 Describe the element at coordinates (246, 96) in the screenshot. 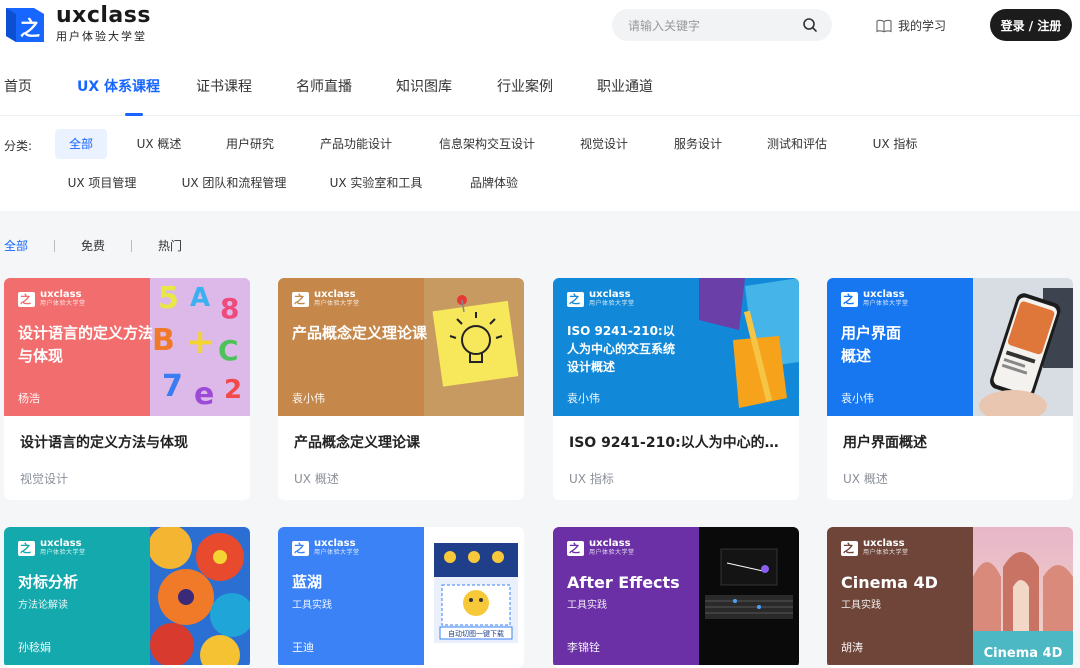

I see `nav-item-certificates: 证书课程` at that location.